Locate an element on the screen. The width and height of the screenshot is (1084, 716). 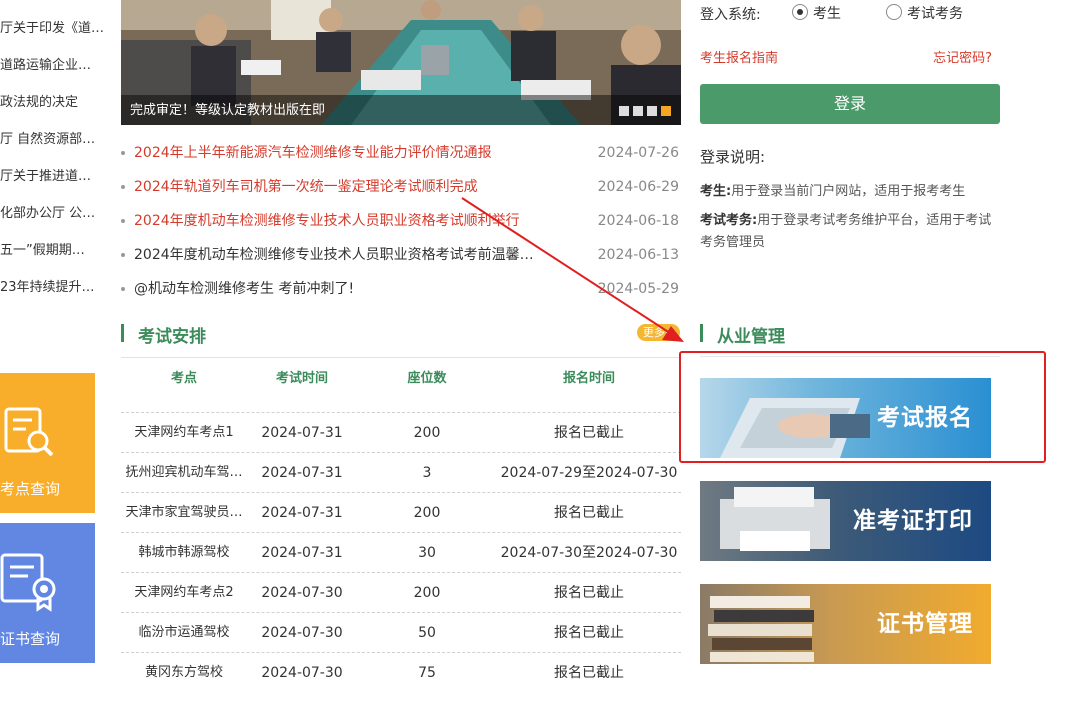
venue-cell: 韩城市韩源驾校 is located at coordinates (184, 552).